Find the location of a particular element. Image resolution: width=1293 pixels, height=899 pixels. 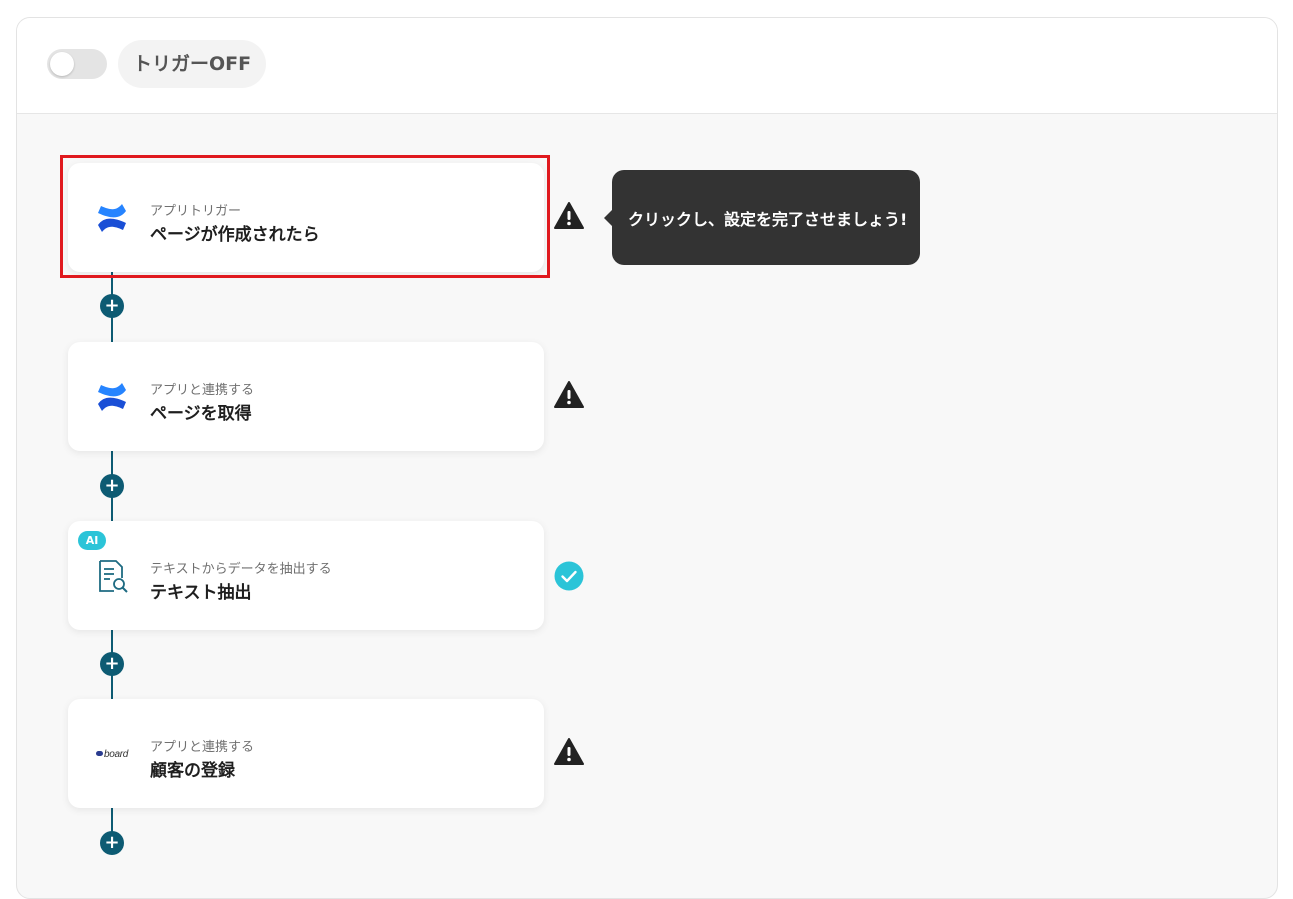

tooltip-arrow is located at coordinates (608, 218).